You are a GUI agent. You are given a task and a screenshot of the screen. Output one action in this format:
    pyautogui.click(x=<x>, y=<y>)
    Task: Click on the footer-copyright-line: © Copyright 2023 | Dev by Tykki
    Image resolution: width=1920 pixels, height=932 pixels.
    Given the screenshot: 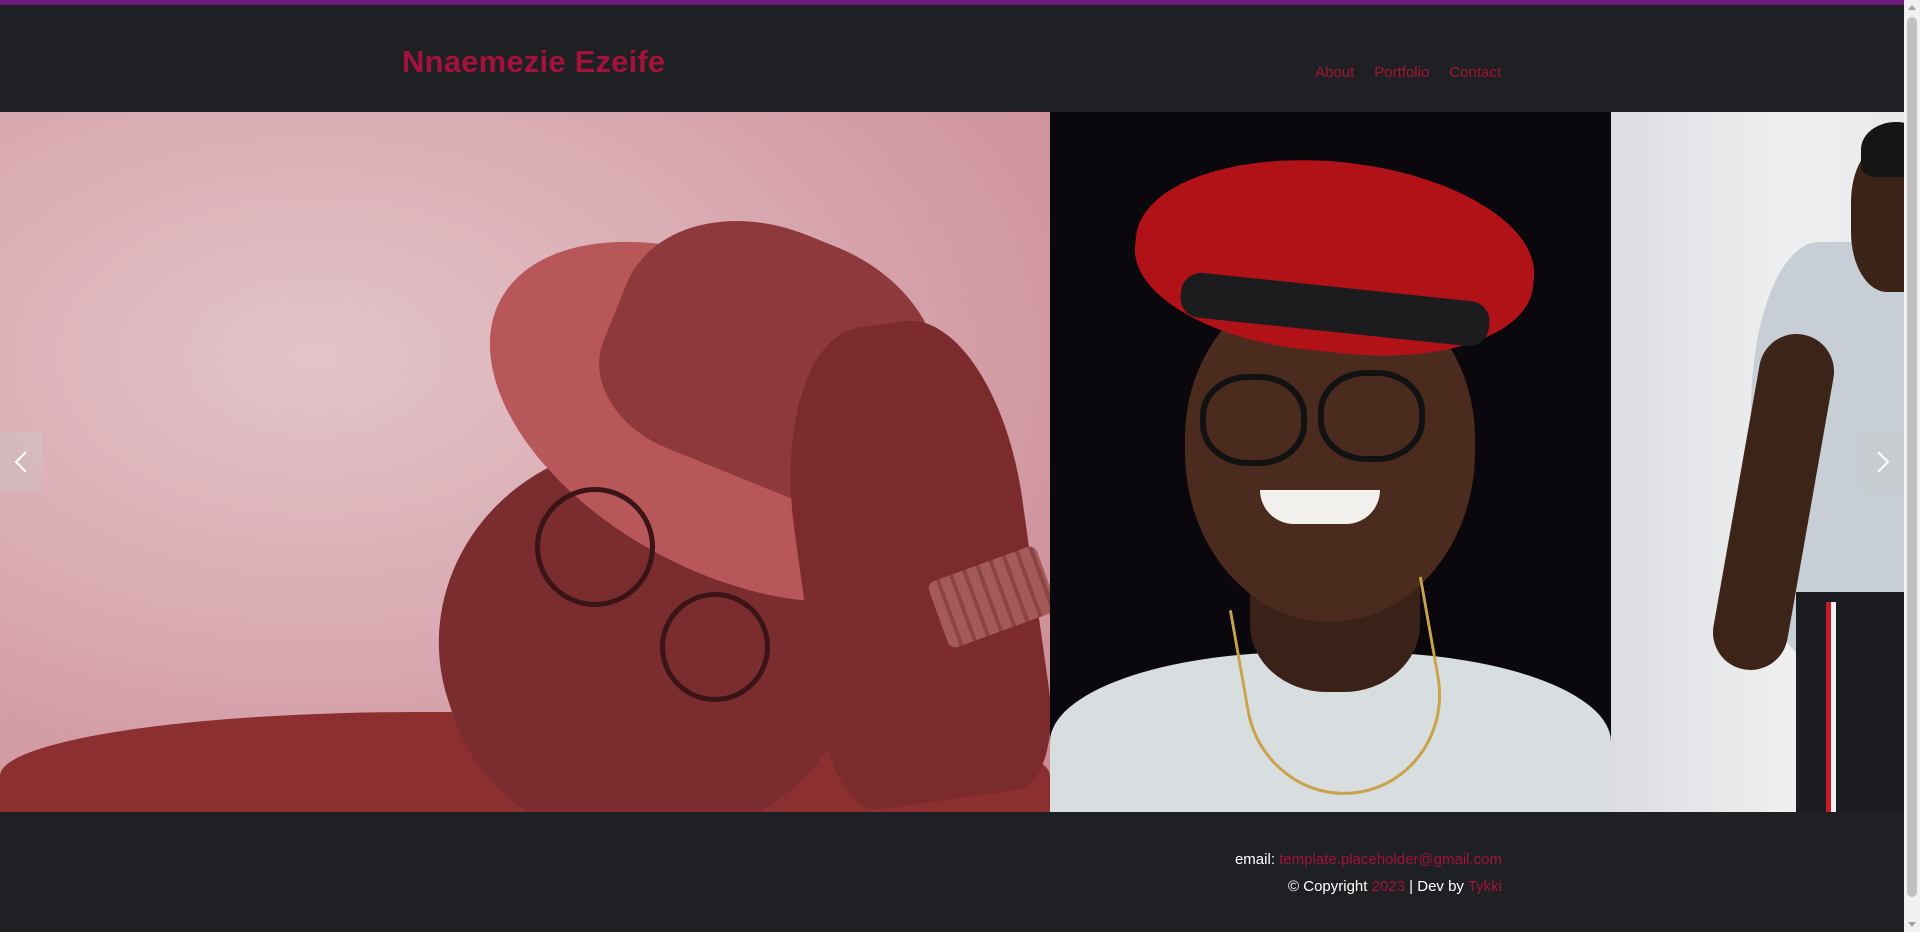 What is the action you would take?
    pyautogui.click(x=1368, y=886)
    